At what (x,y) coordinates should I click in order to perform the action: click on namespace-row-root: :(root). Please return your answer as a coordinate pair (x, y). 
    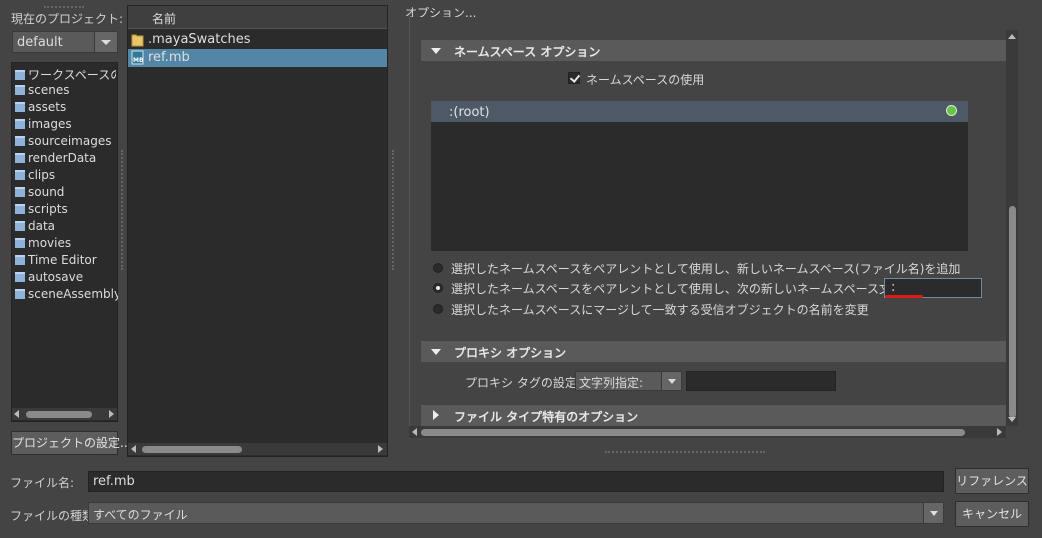
    Looking at the image, I should click on (699, 111).